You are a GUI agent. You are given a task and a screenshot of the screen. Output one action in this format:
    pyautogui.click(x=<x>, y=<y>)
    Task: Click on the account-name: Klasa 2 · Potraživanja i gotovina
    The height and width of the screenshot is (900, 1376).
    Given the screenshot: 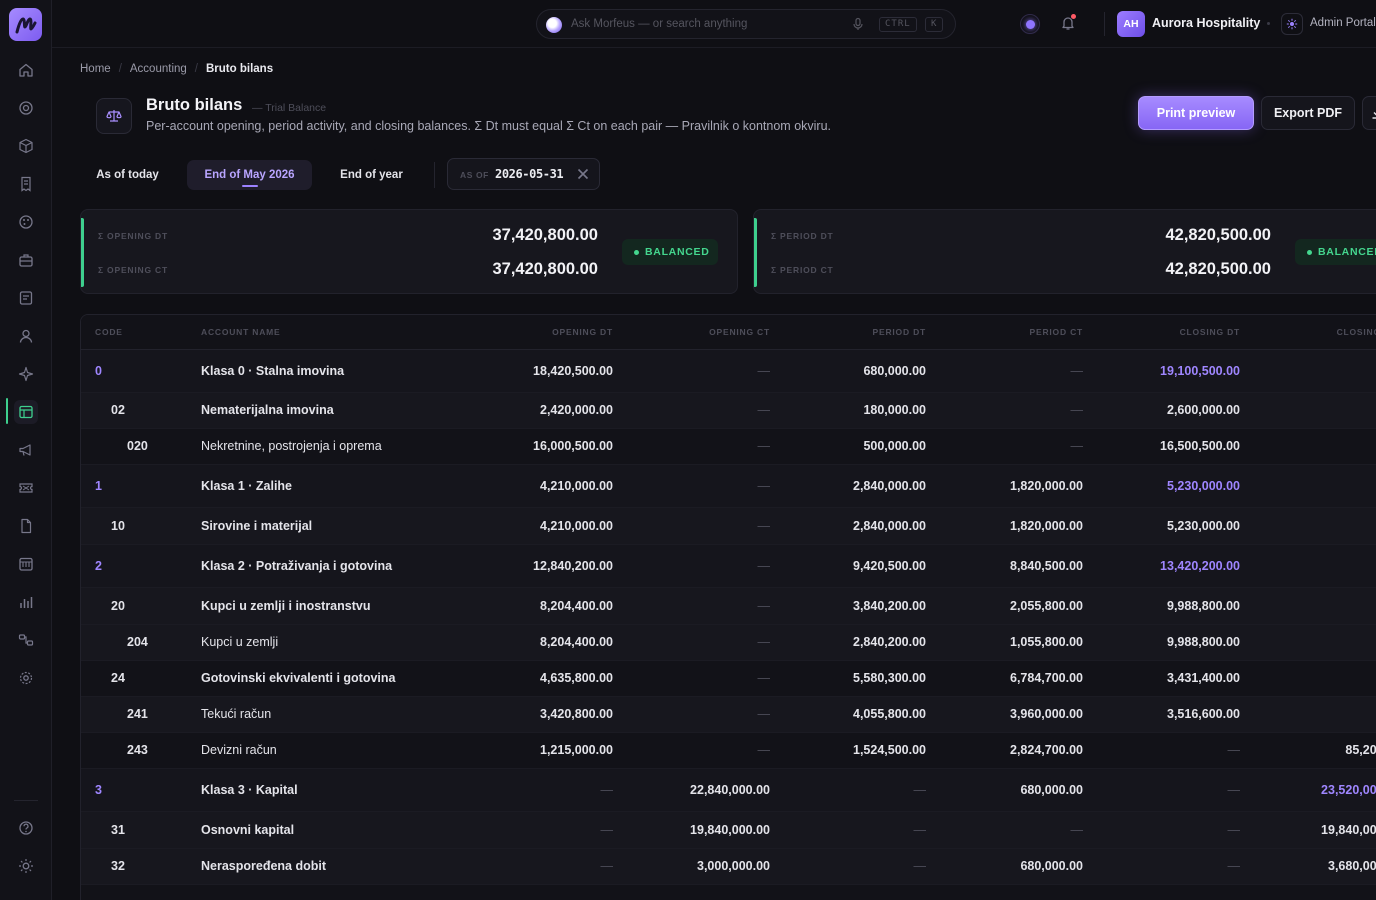 What is the action you would take?
    pyautogui.click(x=296, y=566)
    